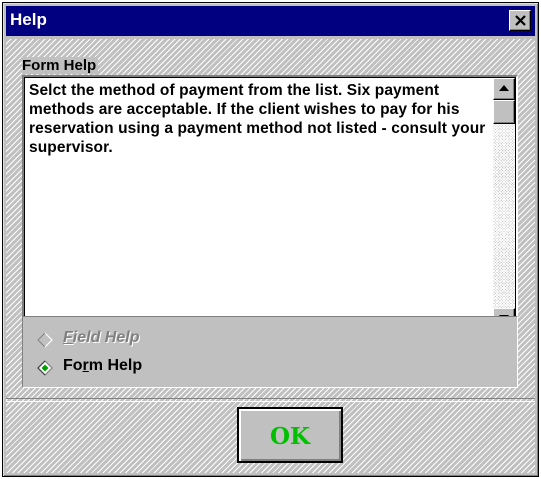 This screenshot has width=541, height=479. I want to click on close-icon, so click(520, 20).